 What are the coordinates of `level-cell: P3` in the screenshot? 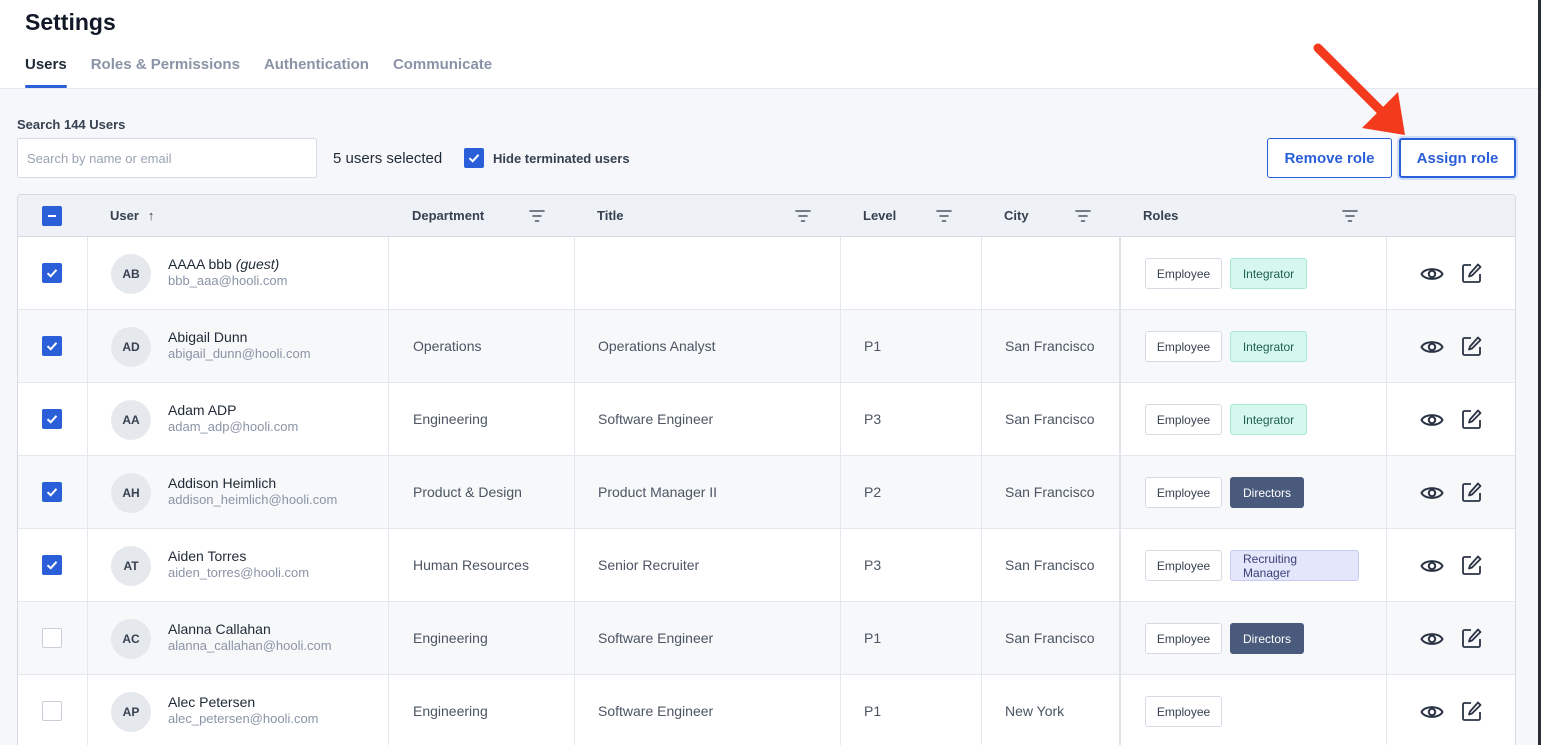 It's located at (873, 565).